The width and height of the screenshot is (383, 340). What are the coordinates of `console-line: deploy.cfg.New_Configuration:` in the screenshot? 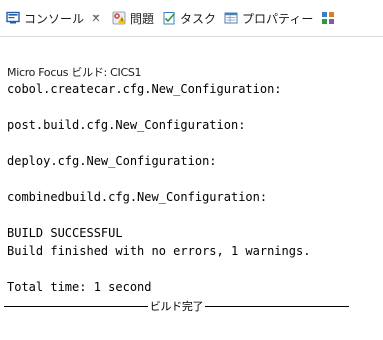 It's located at (112, 161).